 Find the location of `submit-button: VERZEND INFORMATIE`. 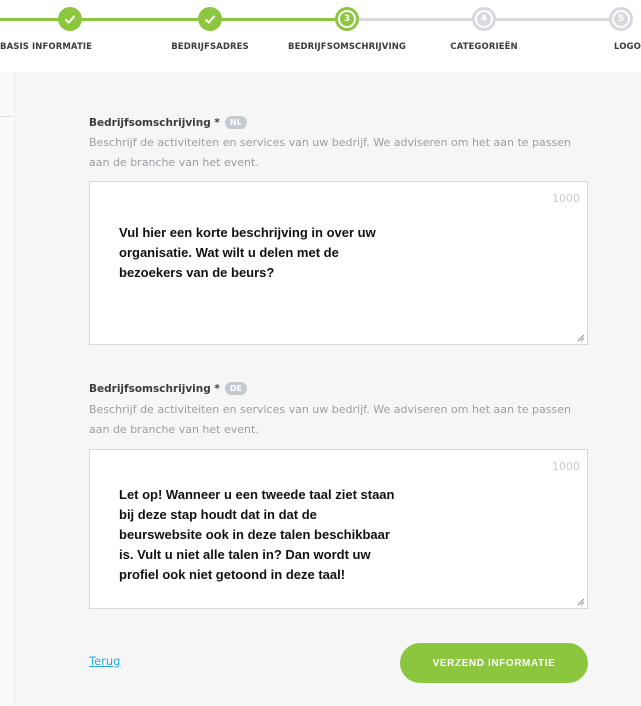

submit-button: VERZEND INFORMATIE is located at coordinates (494, 663).